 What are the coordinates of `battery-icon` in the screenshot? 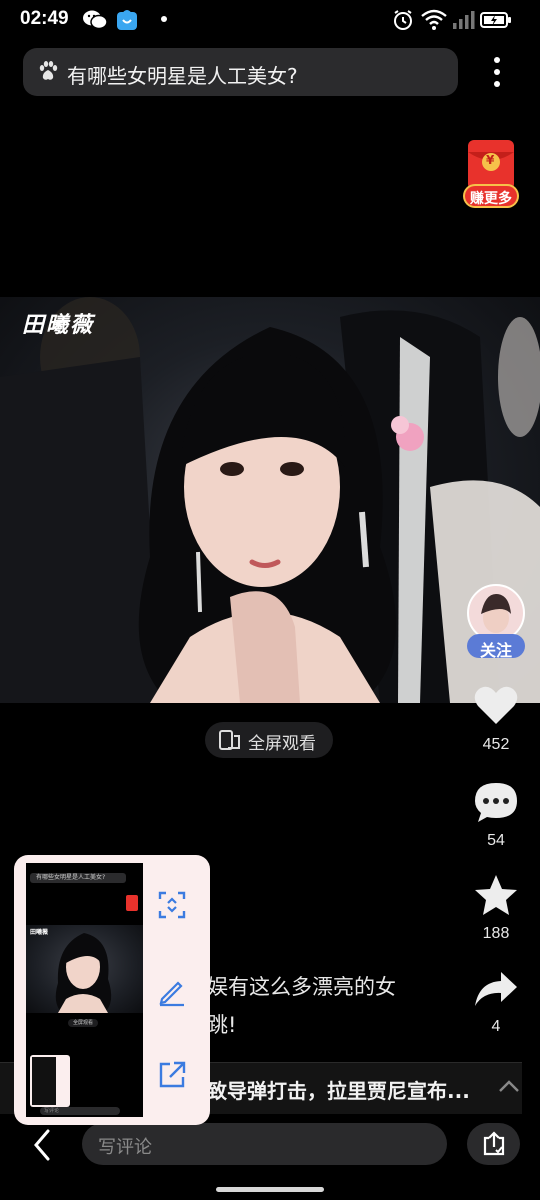 It's located at (495, 20).